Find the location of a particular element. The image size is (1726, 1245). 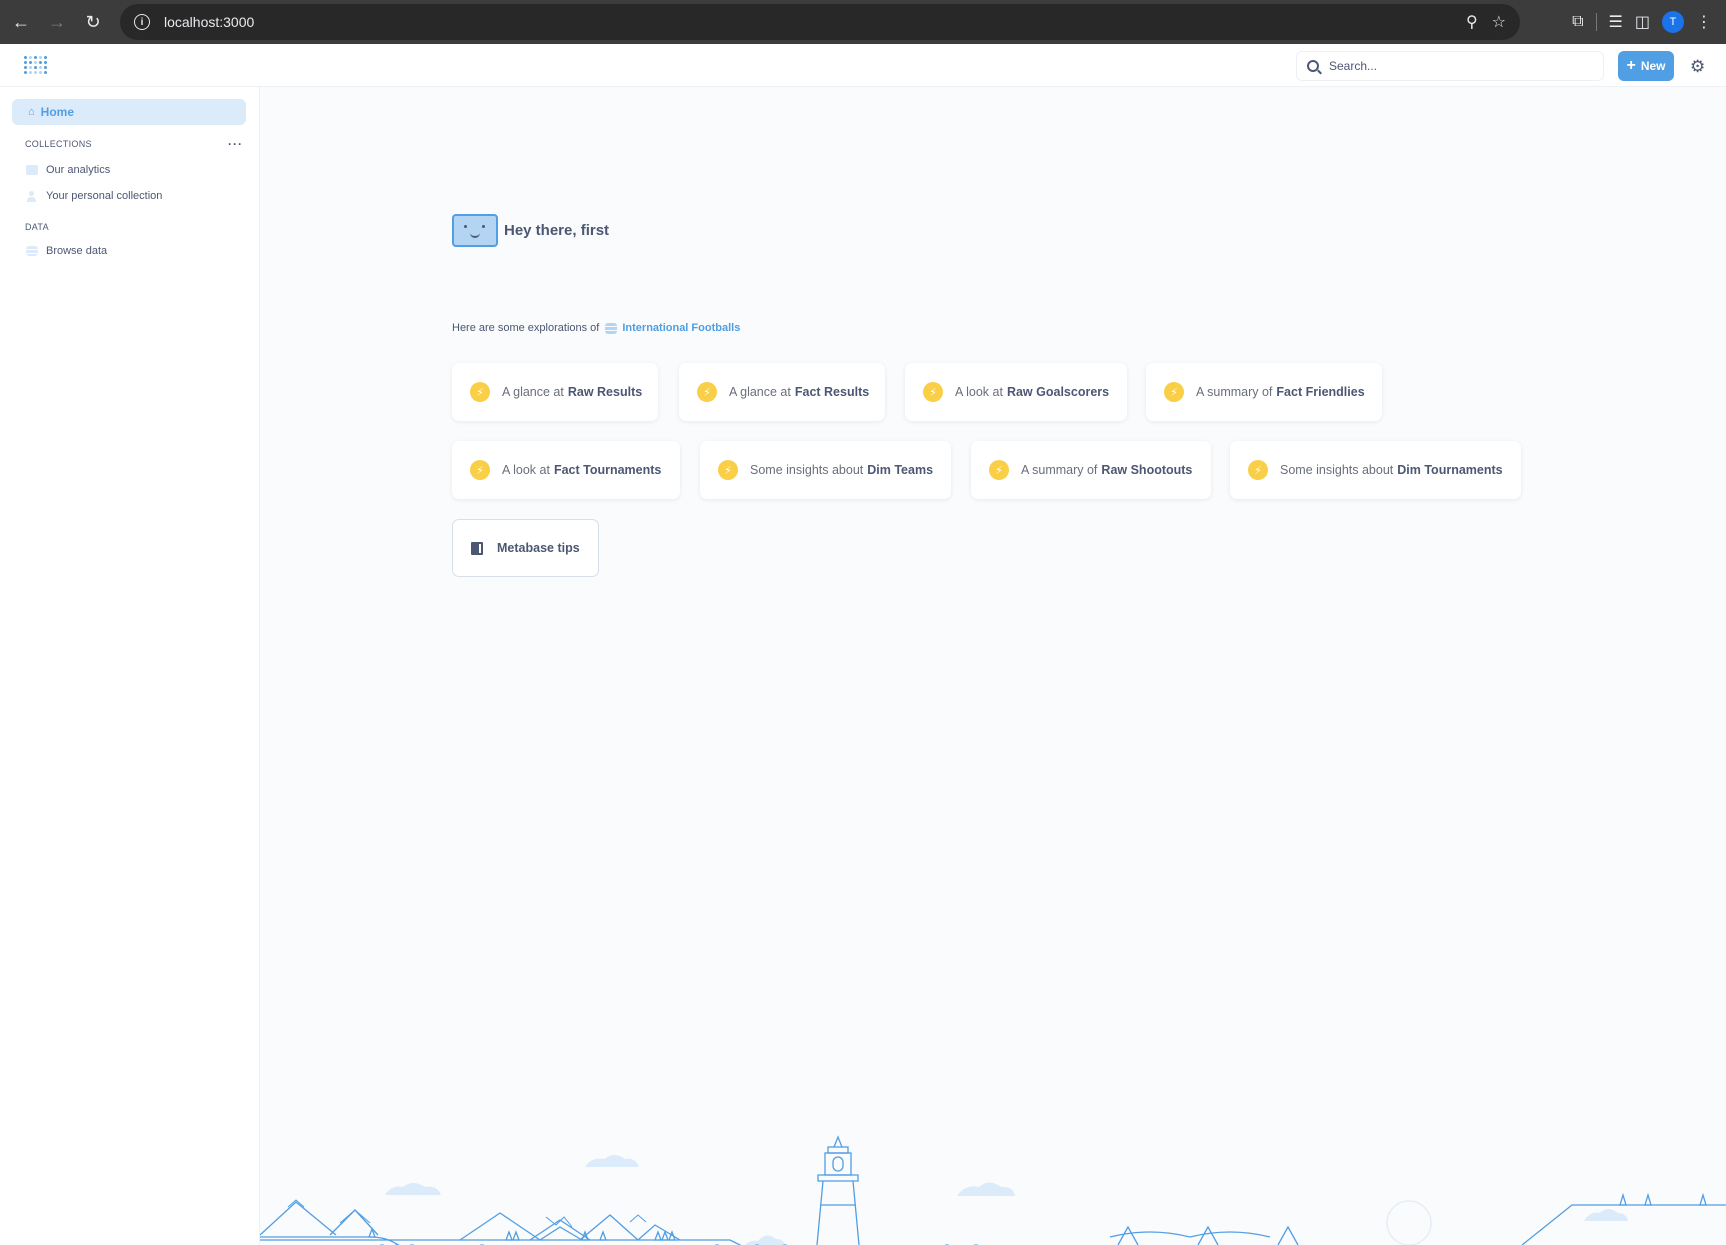

metabase-tips-card: Metabase tips is located at coordinates (525, 548).